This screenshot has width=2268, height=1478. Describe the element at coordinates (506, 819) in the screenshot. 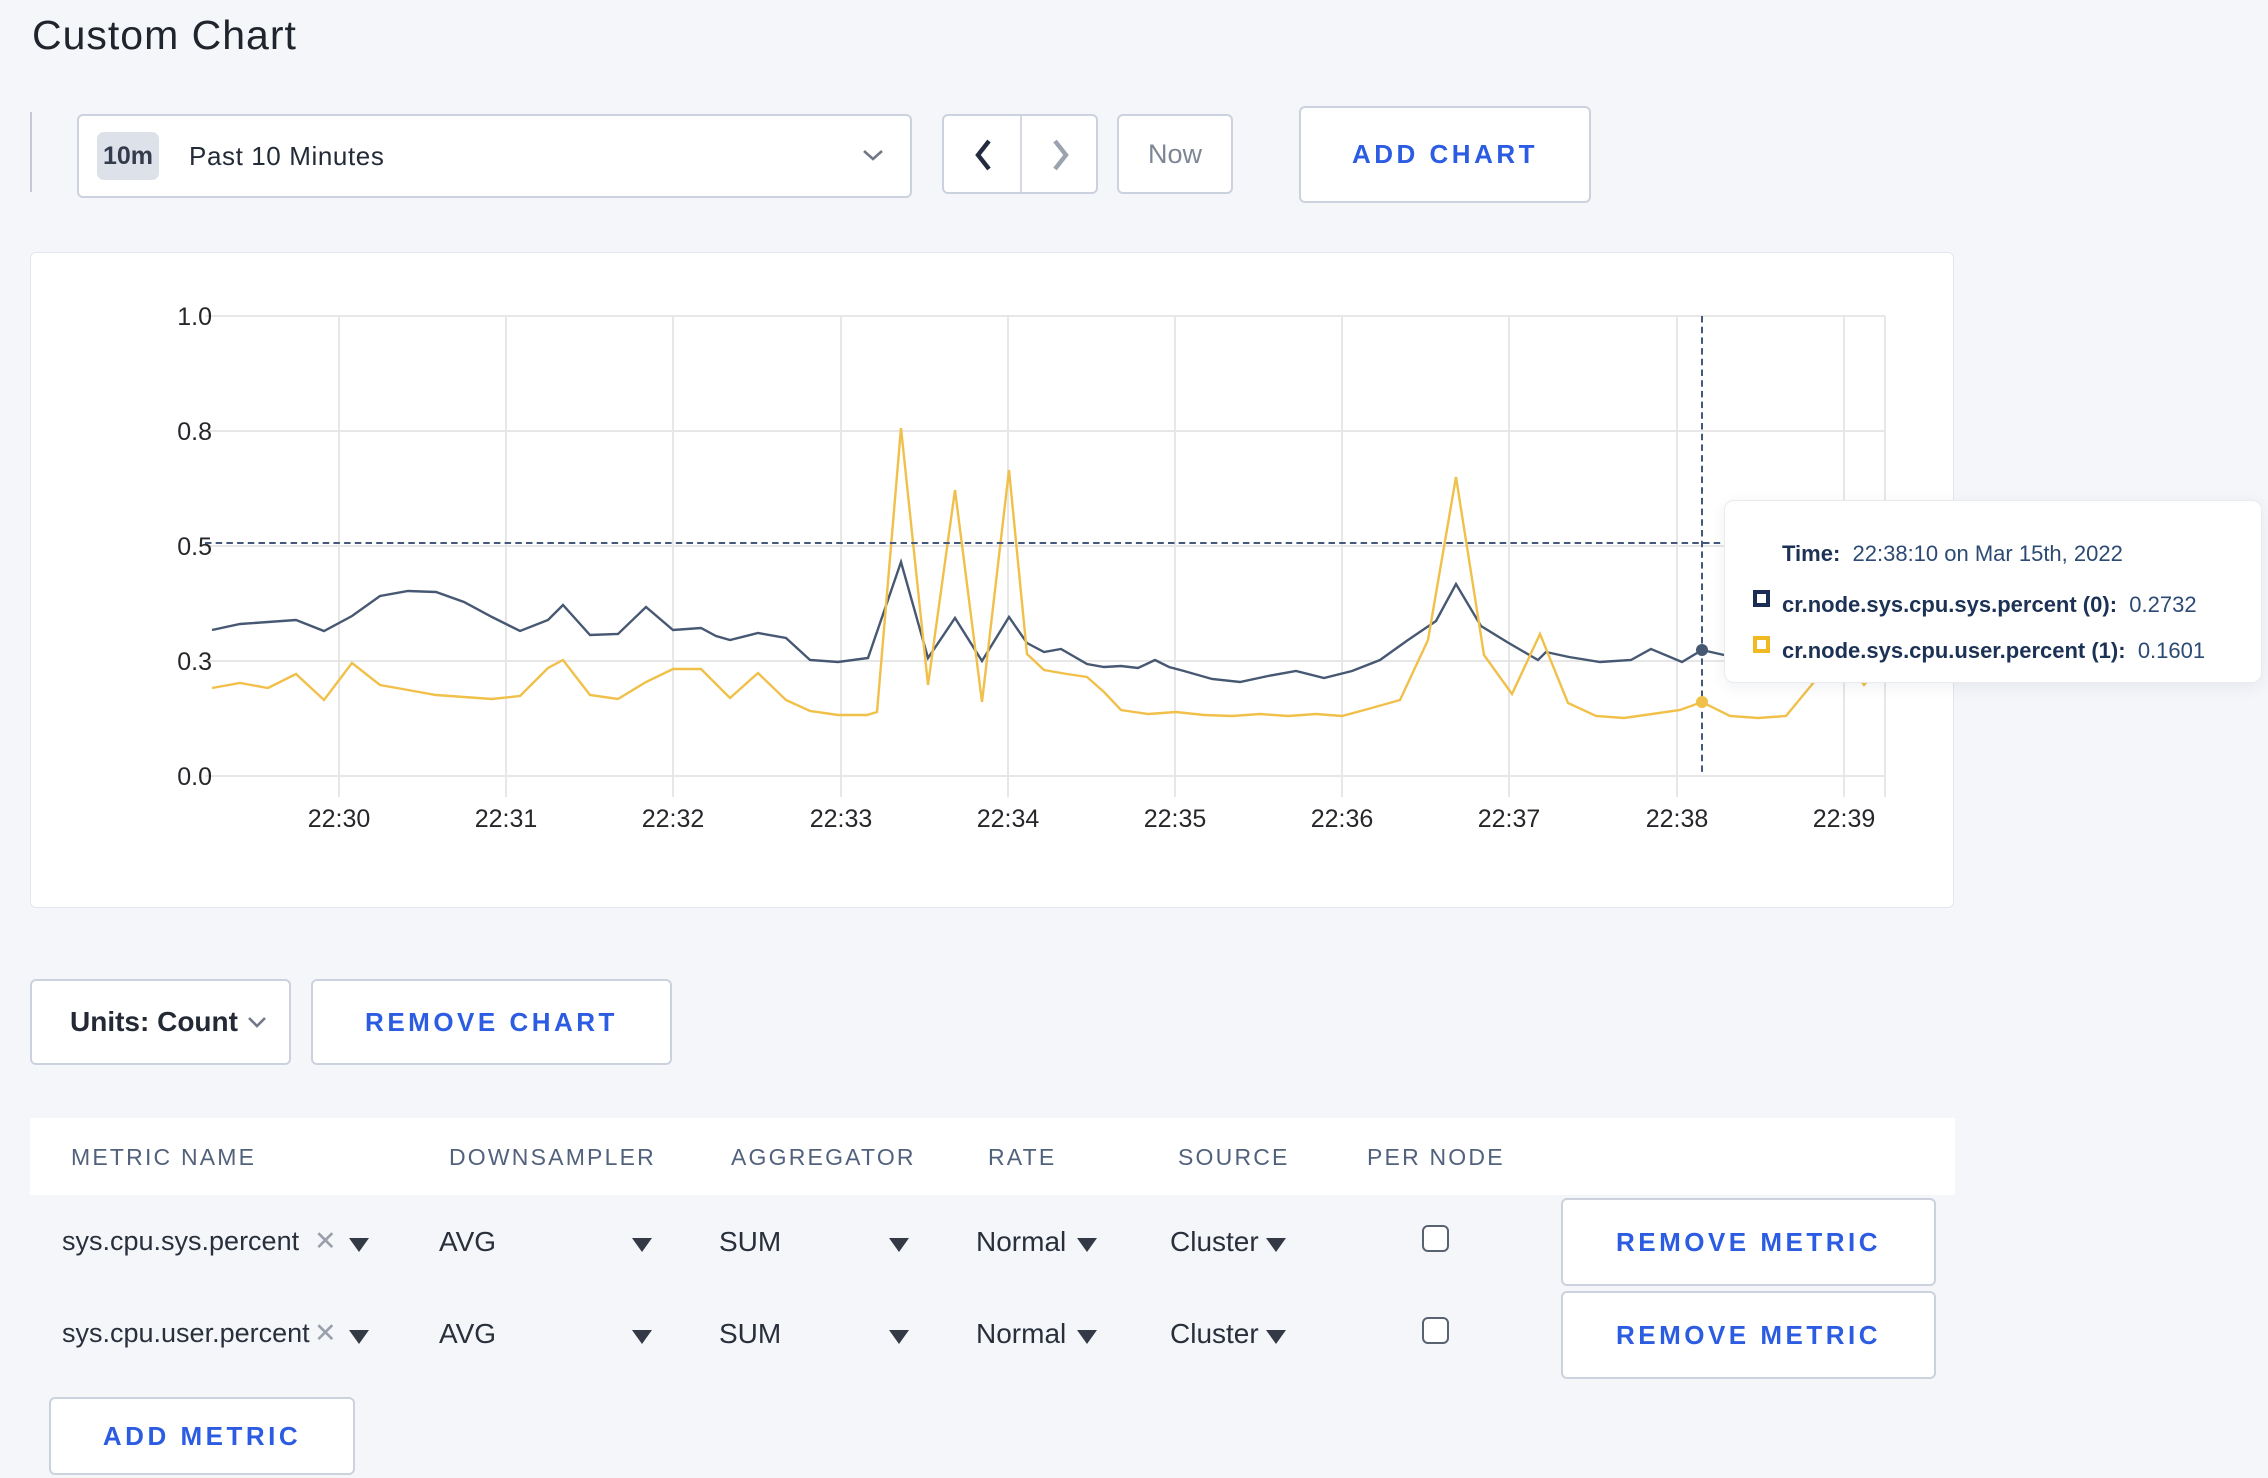

I see `svg-text: 22:31` at that location.